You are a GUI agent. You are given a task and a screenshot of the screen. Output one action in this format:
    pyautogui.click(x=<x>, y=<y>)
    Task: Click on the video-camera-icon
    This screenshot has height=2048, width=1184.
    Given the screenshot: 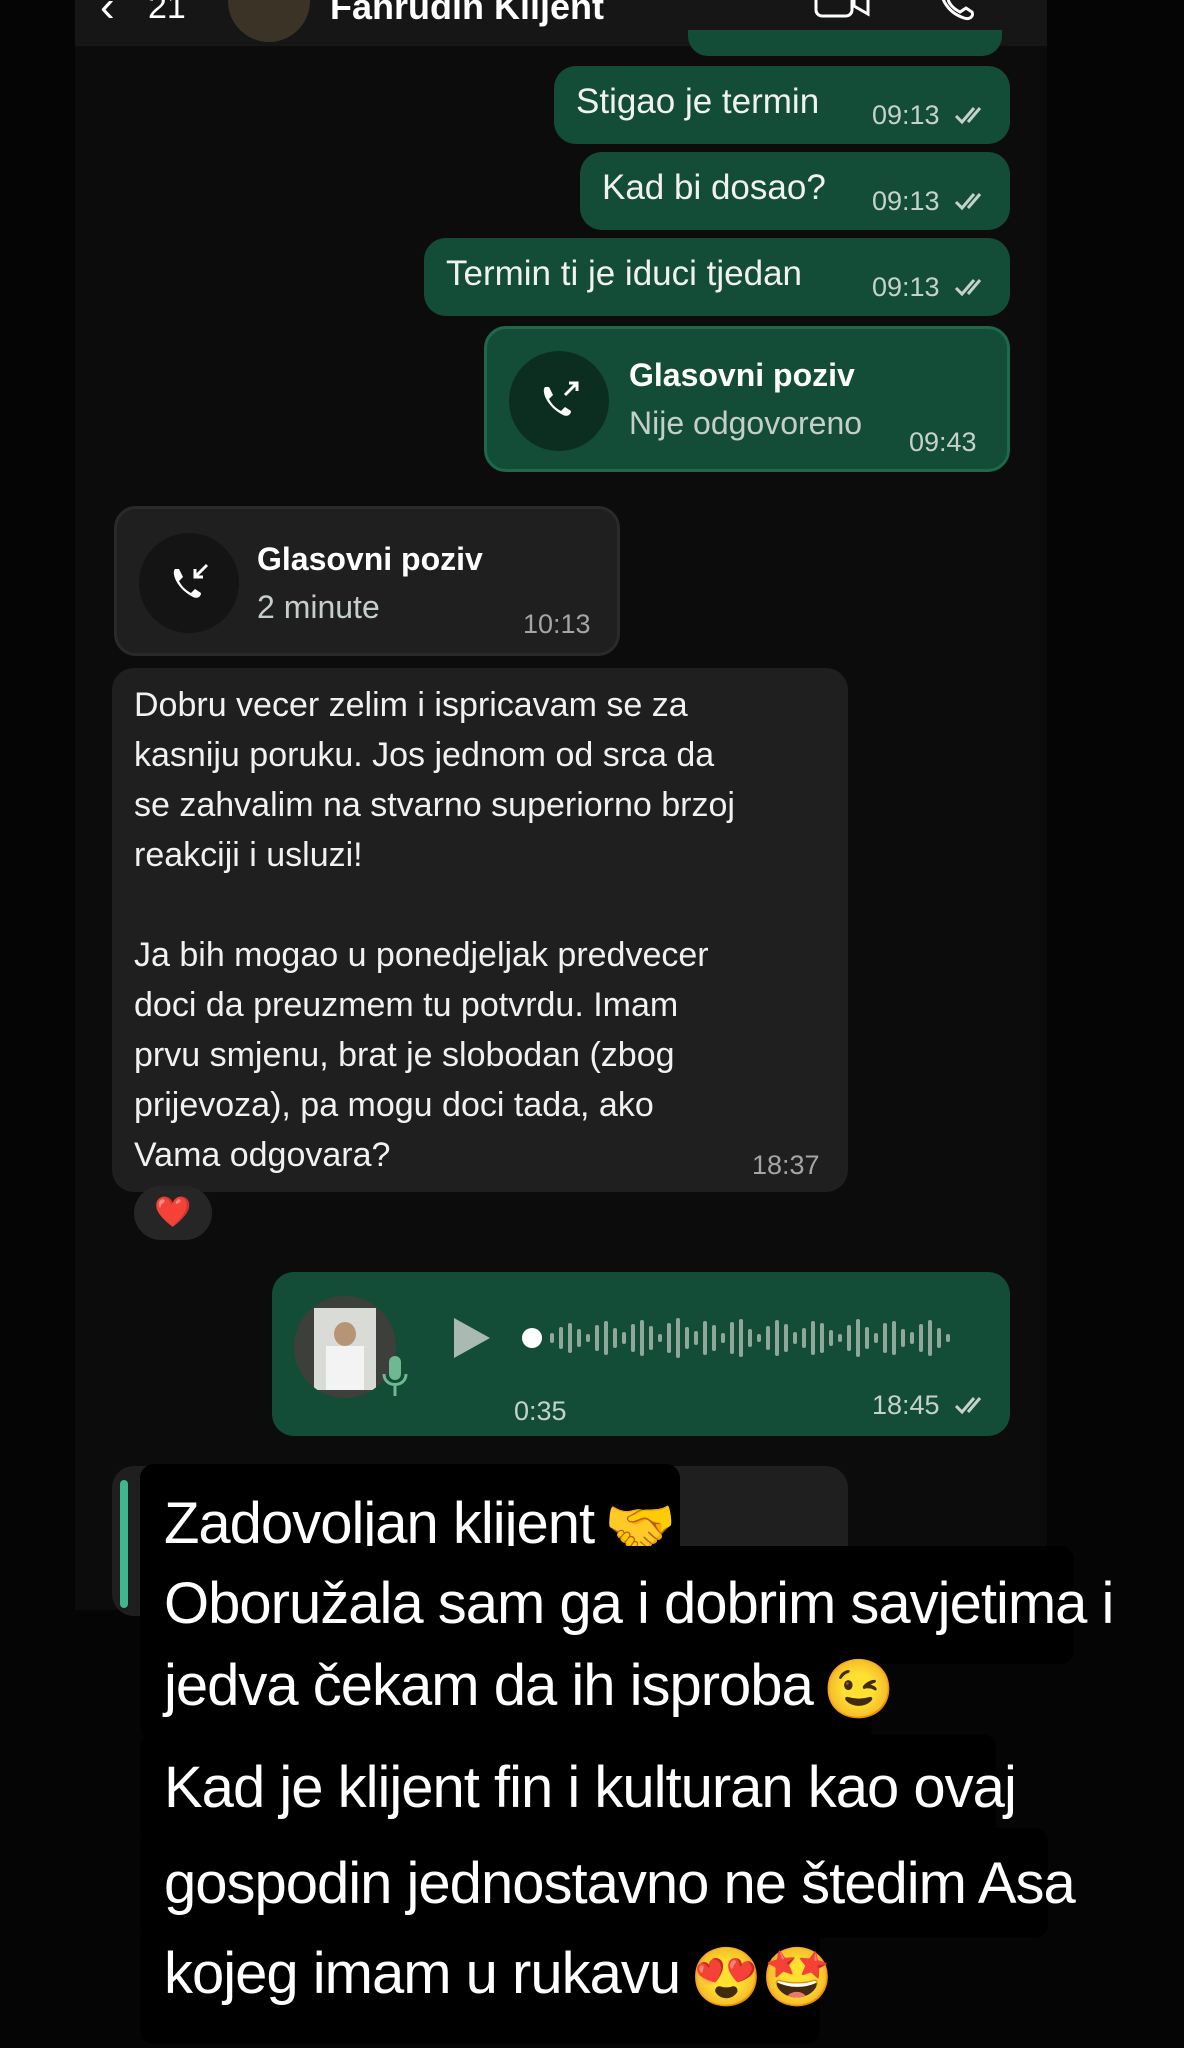 What is the action you would take?
    pyautogui.click(x=842, y=9)
    